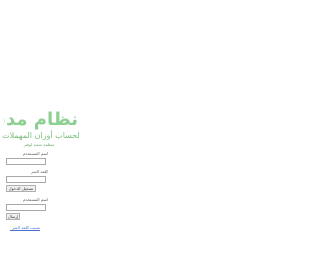  Describe the element at coordinates (21, 188) in the screenshot. I see `login-button: تسجيل الدخول` at that location.